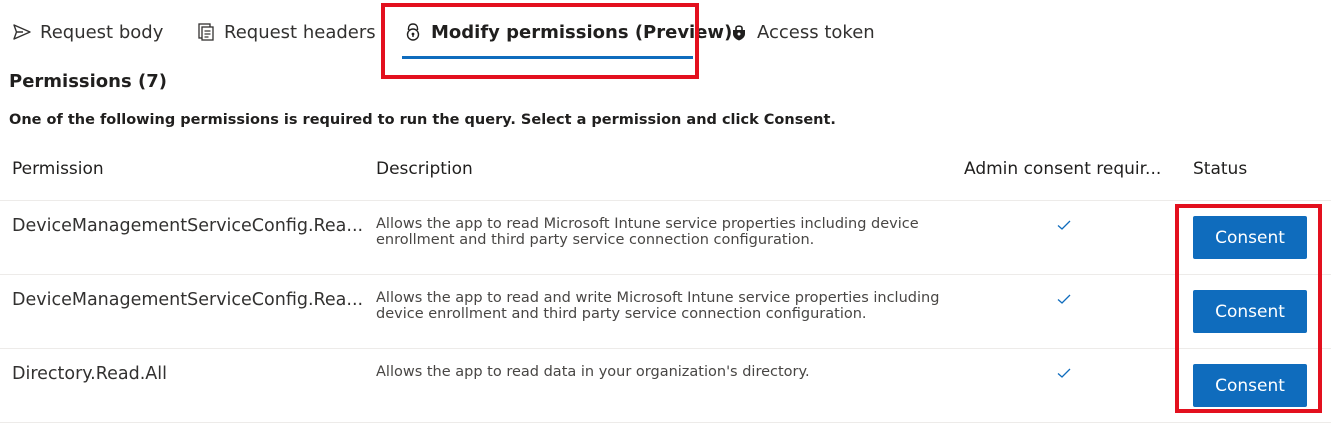 Image resolution: width=1331 pixels, height=429 pixels. What do you see at coordinates (665, 422) in the screenshot?
I see `table-bottom-divider` at bounding box center [665, 422].